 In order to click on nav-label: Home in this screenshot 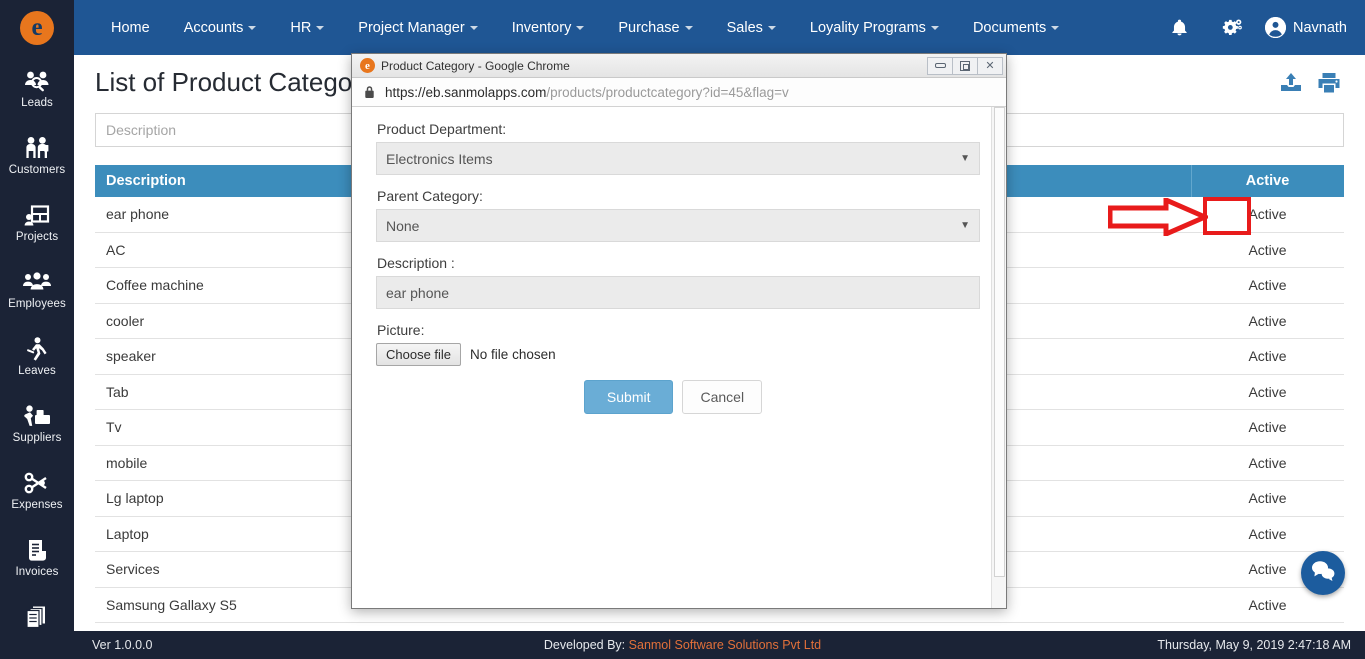, I will do `click(130, 27)`.